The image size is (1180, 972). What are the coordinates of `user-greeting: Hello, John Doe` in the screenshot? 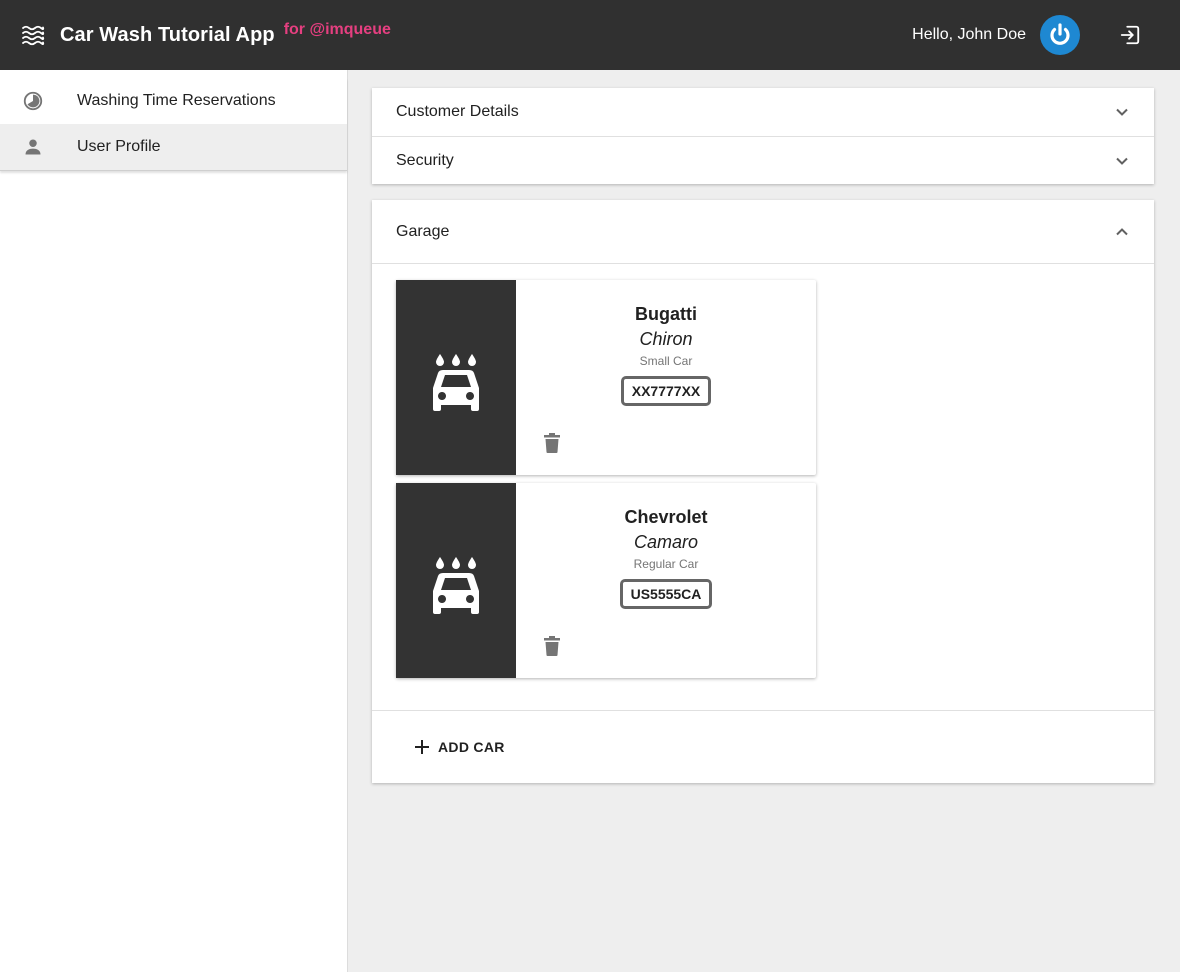 It's located at (969, 34).